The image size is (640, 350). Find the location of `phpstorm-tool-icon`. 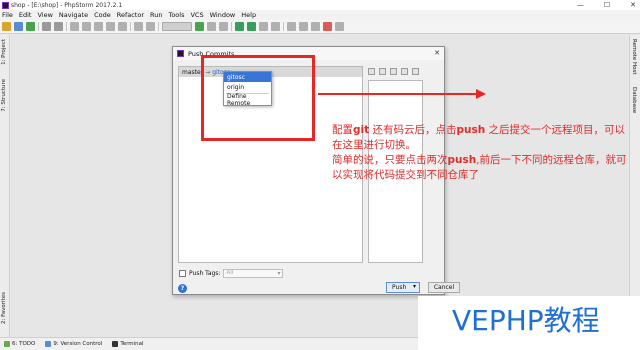

phpstorm-tool-icon is located at coordinates (327, 26).